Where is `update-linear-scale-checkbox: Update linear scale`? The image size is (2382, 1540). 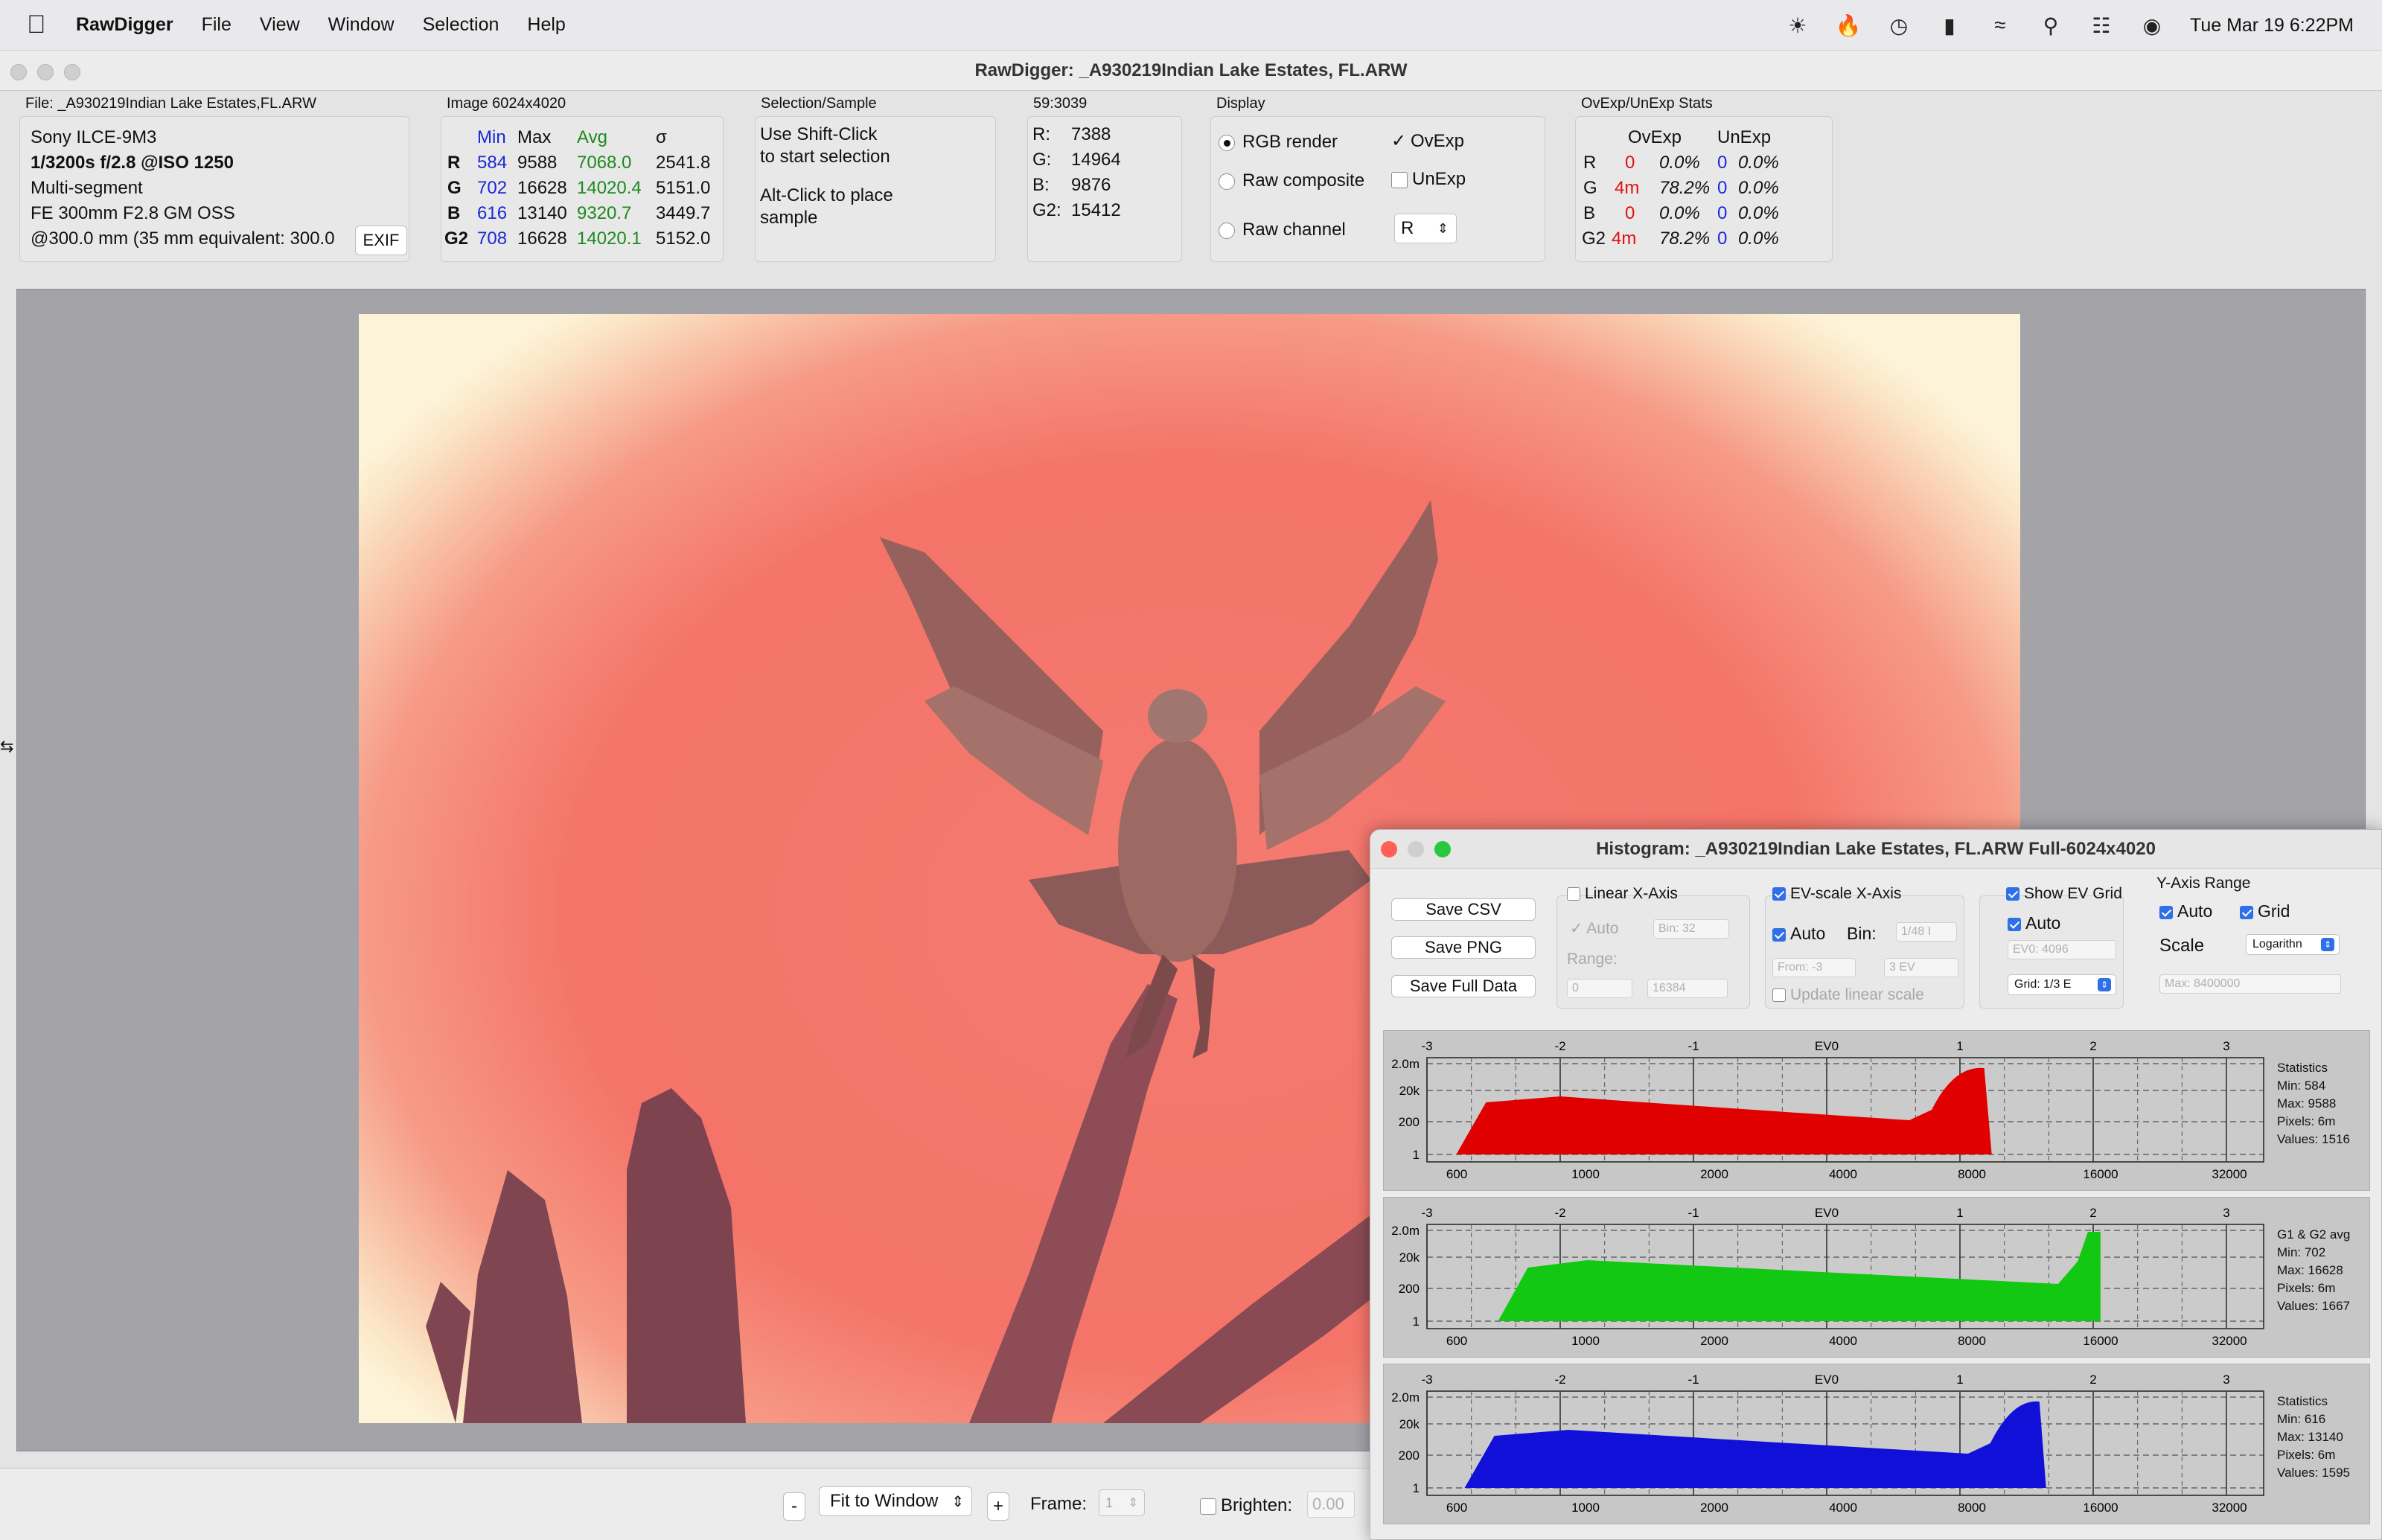
update-linear-scale-checkbox: Update linear scale is located at coordinates (1848, 995).